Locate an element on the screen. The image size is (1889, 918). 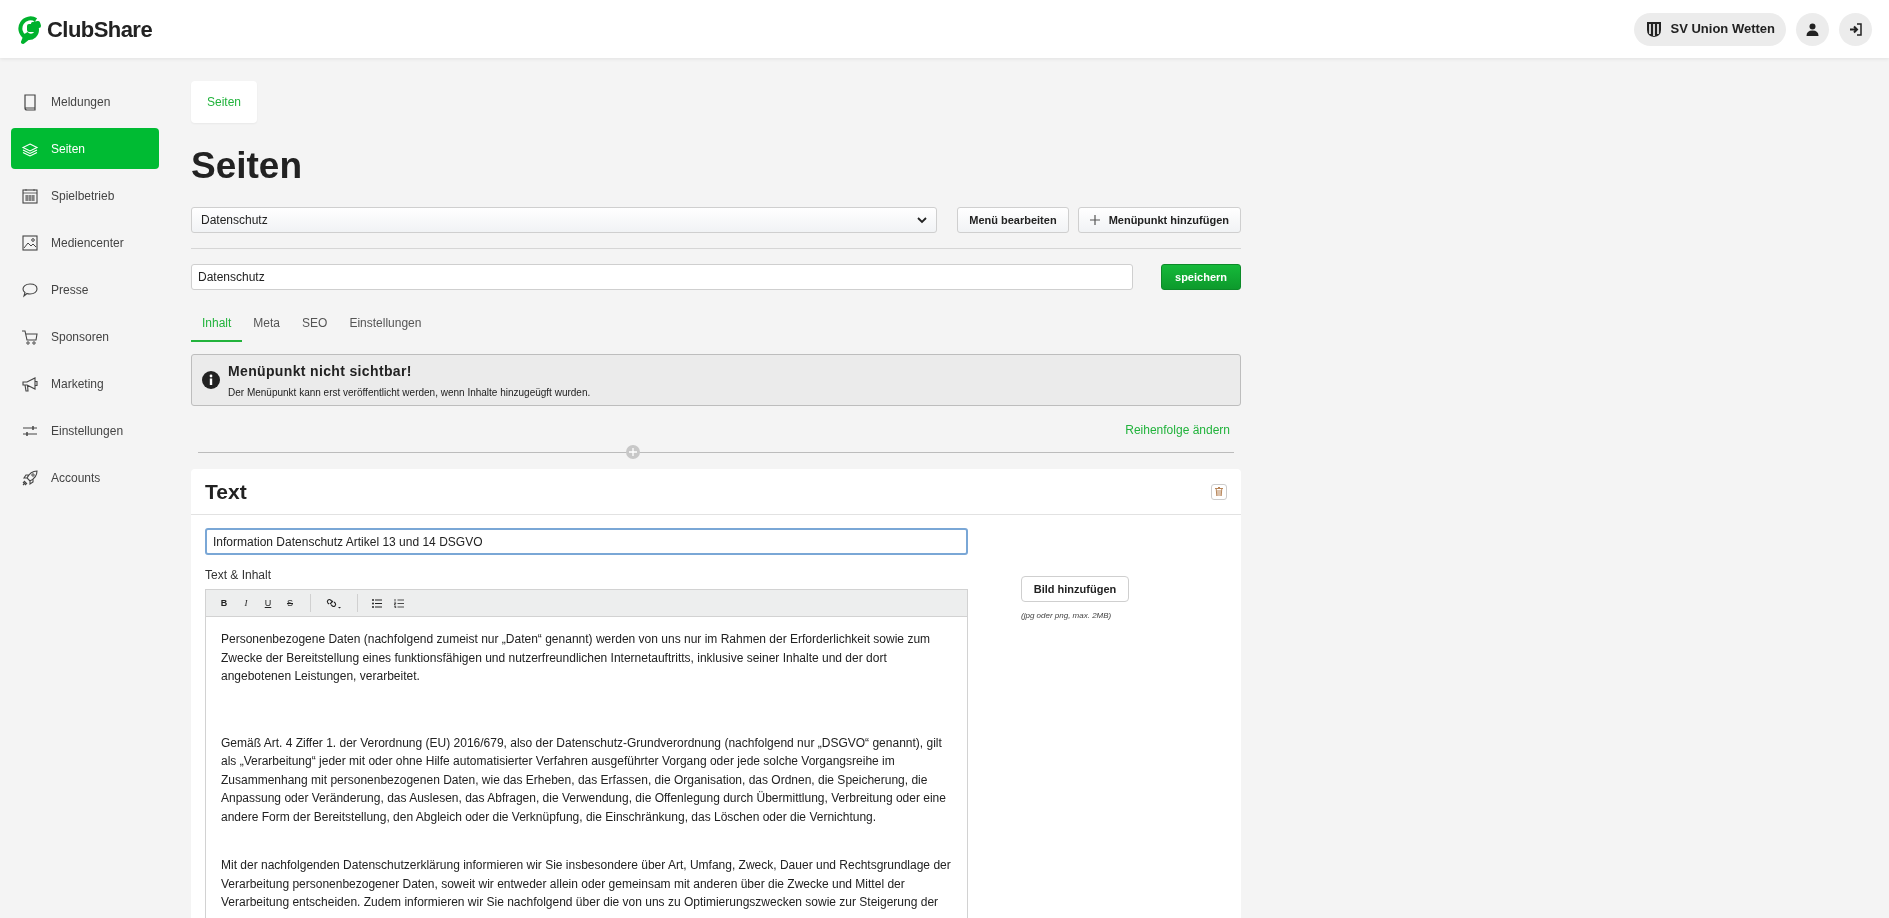
tab: Einstellungen is located at coordinates (385, 328).